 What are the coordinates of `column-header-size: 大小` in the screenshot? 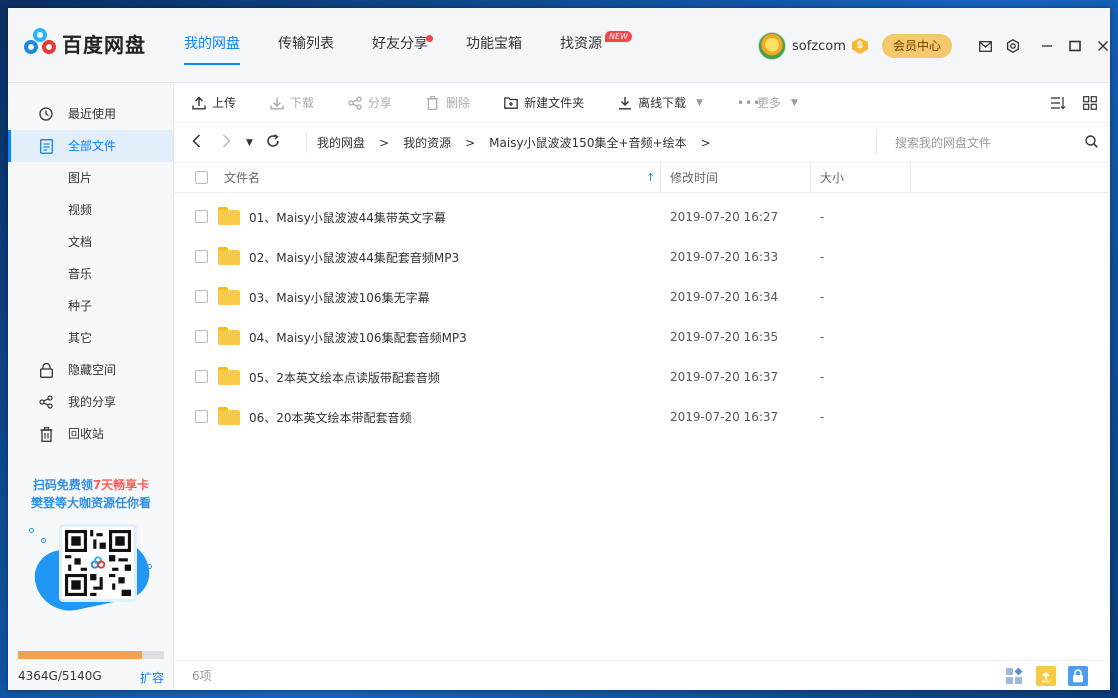 It's located at (832, 177).